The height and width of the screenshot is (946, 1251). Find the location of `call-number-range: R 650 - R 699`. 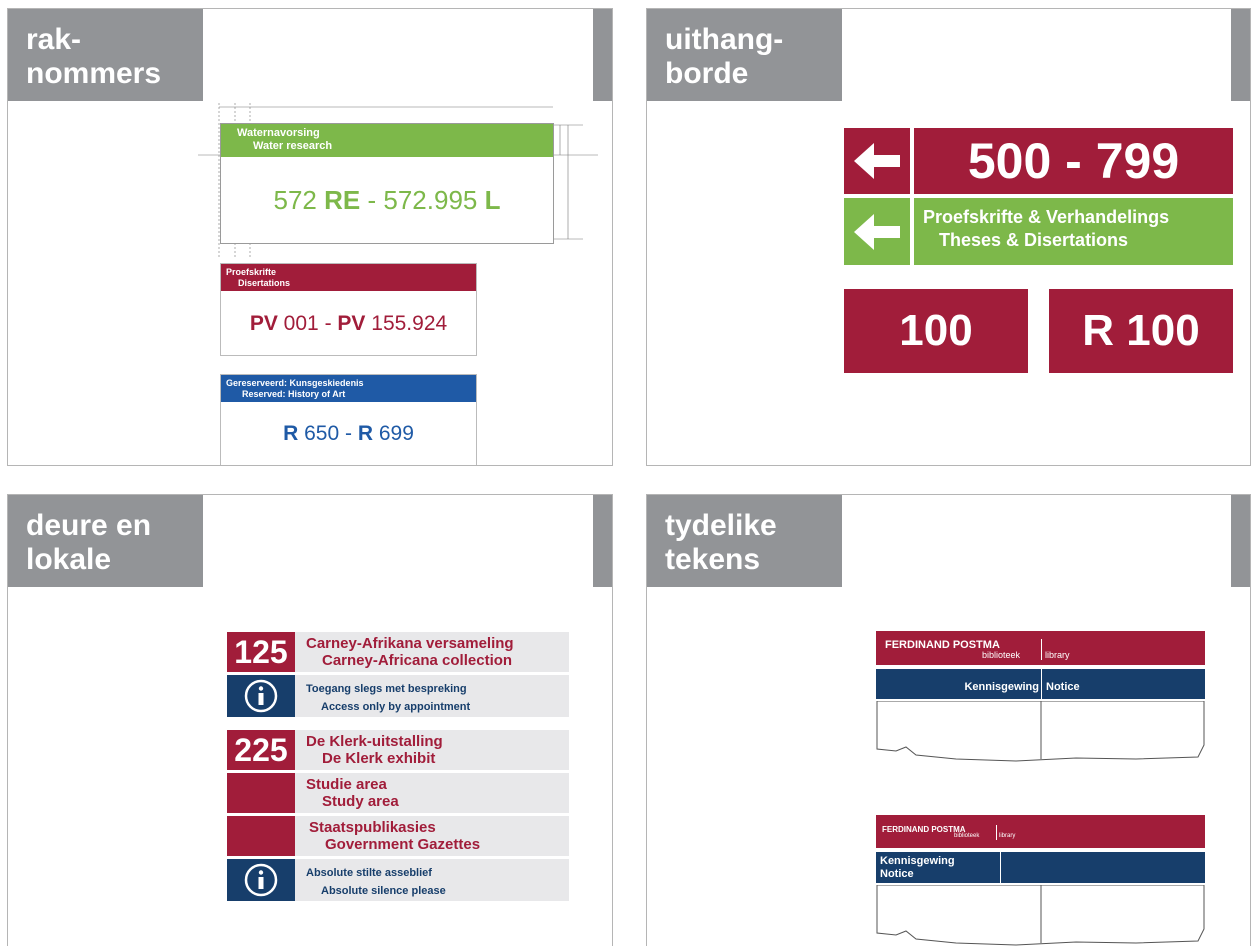

call-number-range: R 650 - R 699 is located at coordinates (348, 434).